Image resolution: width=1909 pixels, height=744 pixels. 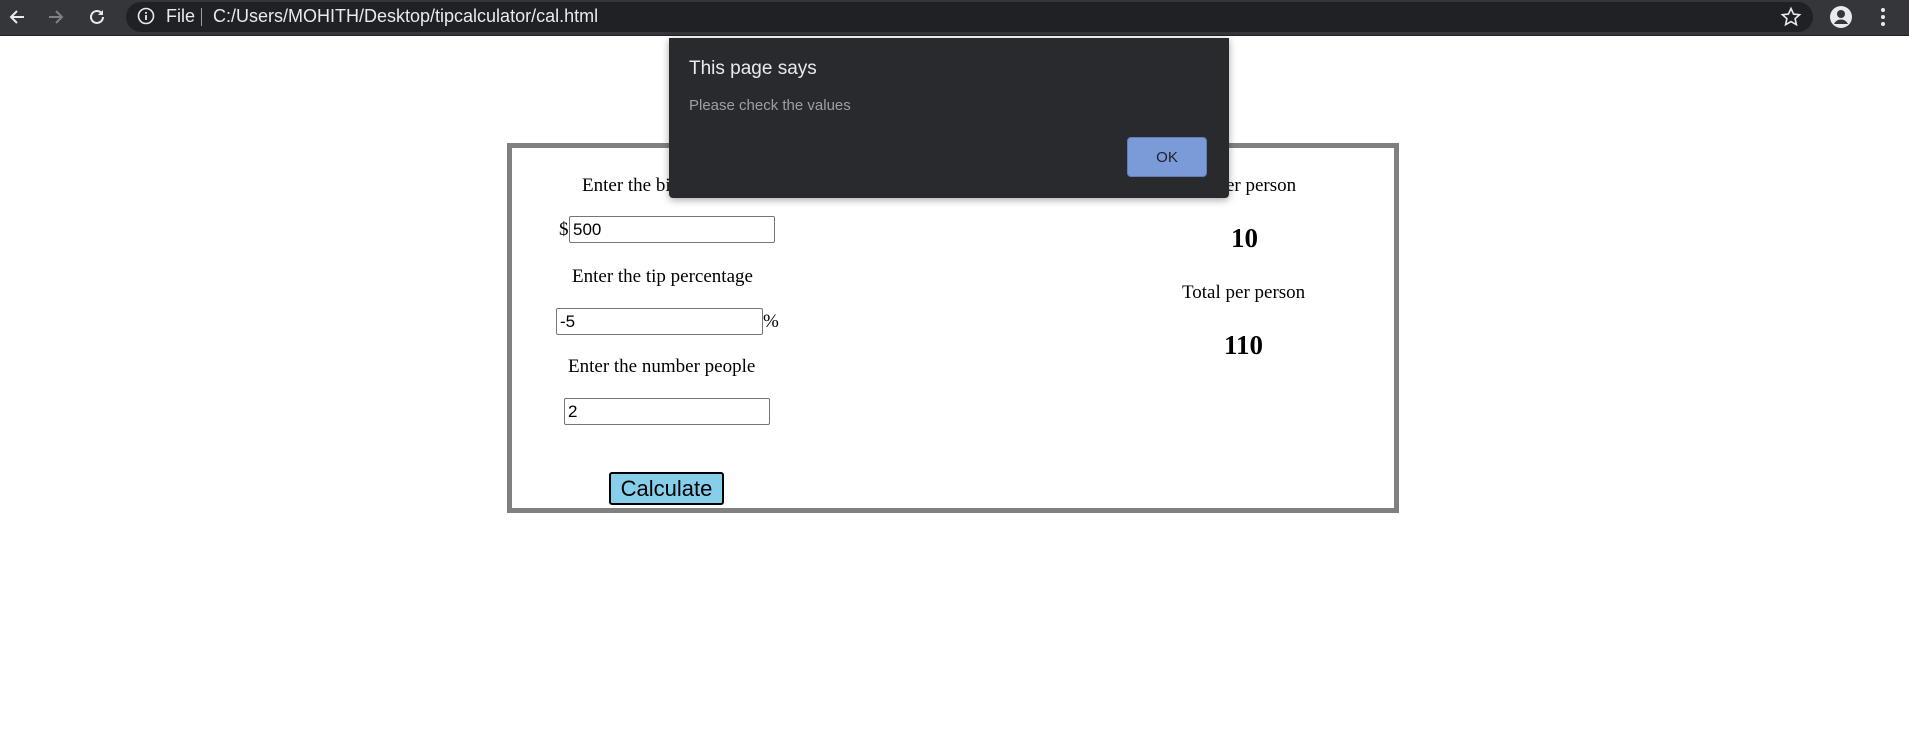 What do you see at coordinates (753, 68) in the screenshot?
I see `dialog-title: This page says` at bounding box center [753, 68].